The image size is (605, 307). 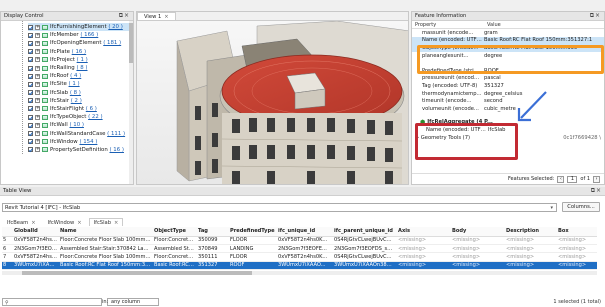 I want to click on tree-item: + IfcWindow ( 154 ), so click(x=80, y=142).